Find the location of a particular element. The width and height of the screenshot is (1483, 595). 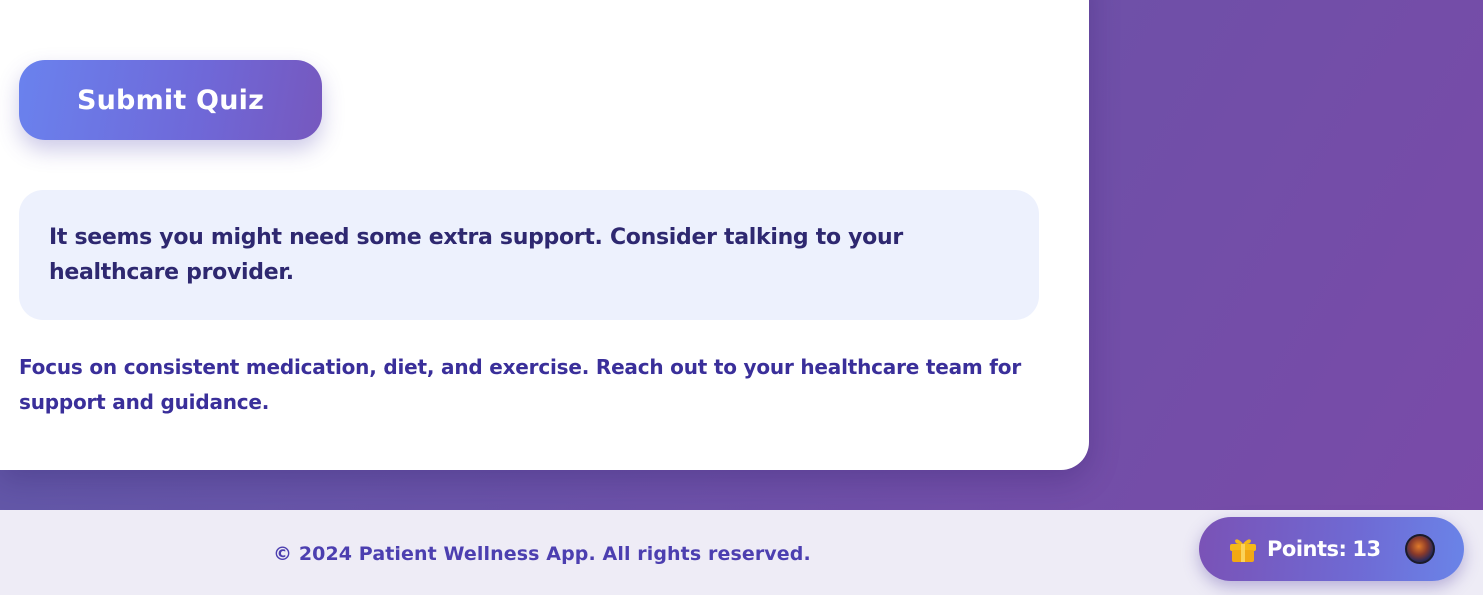

points-value: 13 is located at coordinates (1366, 549).